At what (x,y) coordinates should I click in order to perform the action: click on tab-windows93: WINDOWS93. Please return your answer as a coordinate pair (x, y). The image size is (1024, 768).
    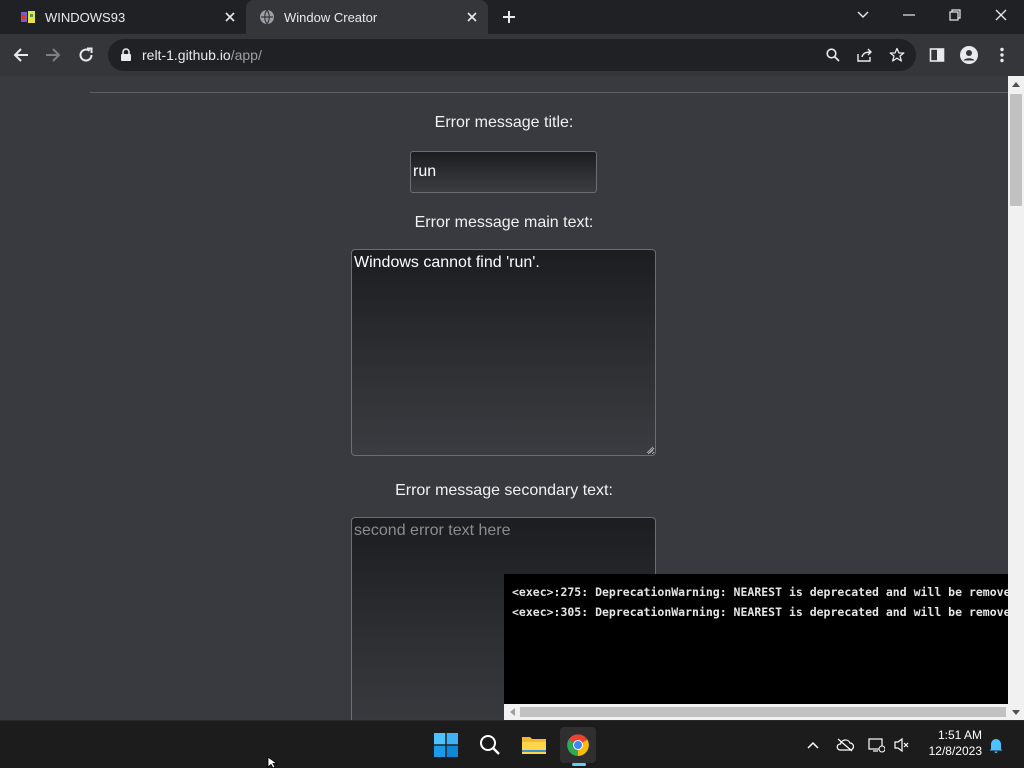
    Looking at the image, I should click on (123, 17).